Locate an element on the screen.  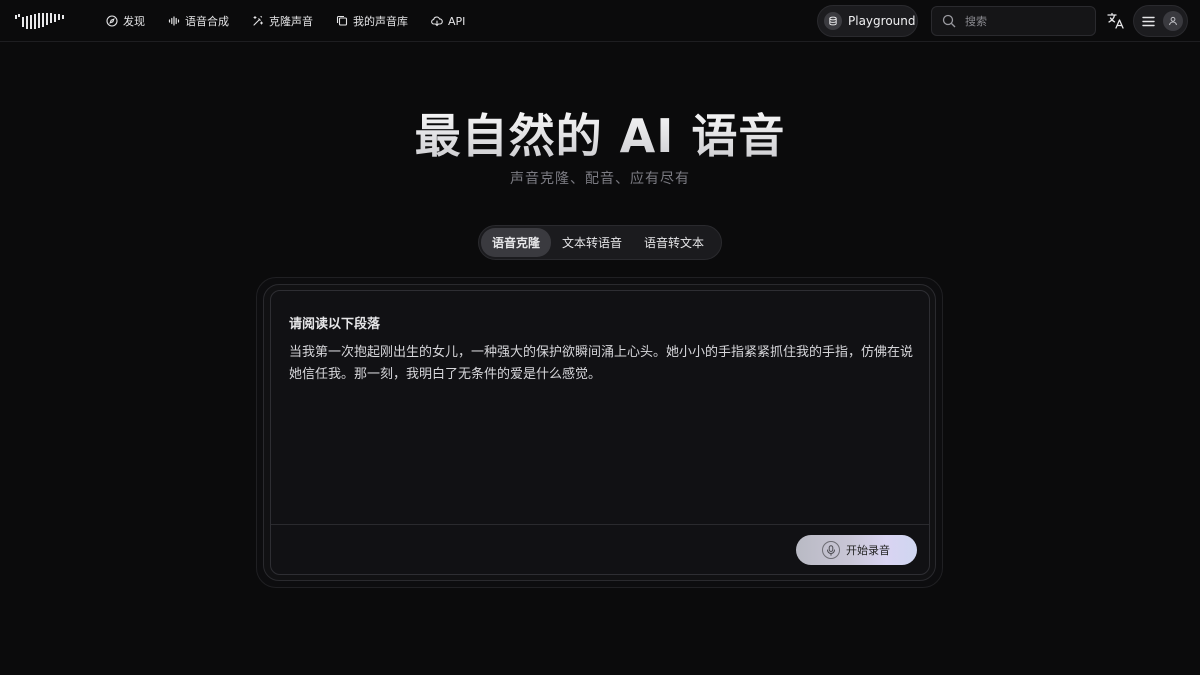
logo-icon is located at coordinates (40, 21).